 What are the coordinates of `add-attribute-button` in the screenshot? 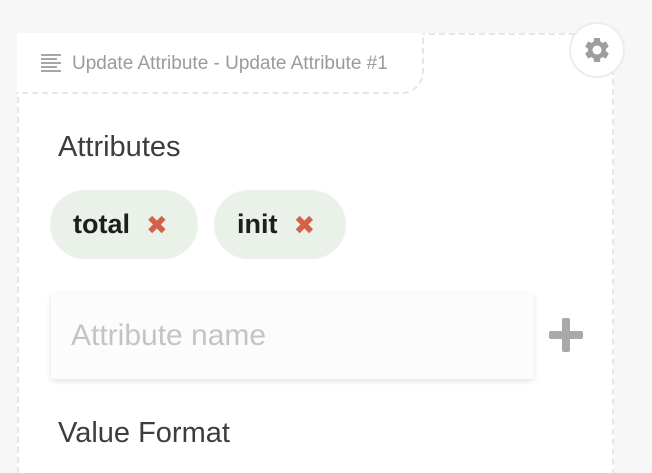 It's located at (566, 335).